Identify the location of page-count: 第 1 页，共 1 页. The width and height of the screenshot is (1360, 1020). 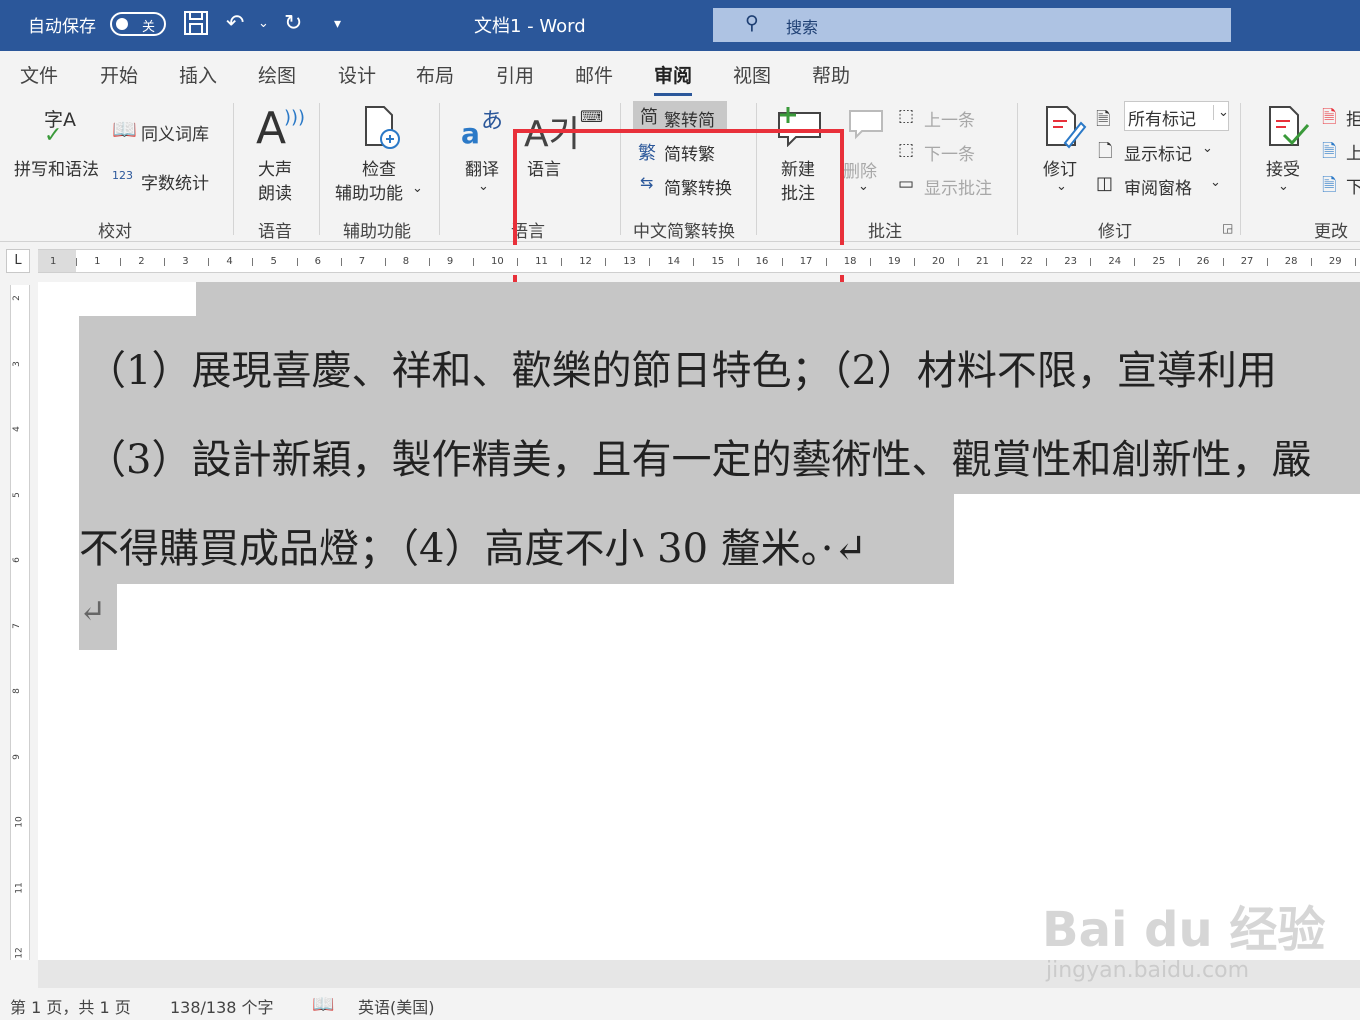
(70, 1006).